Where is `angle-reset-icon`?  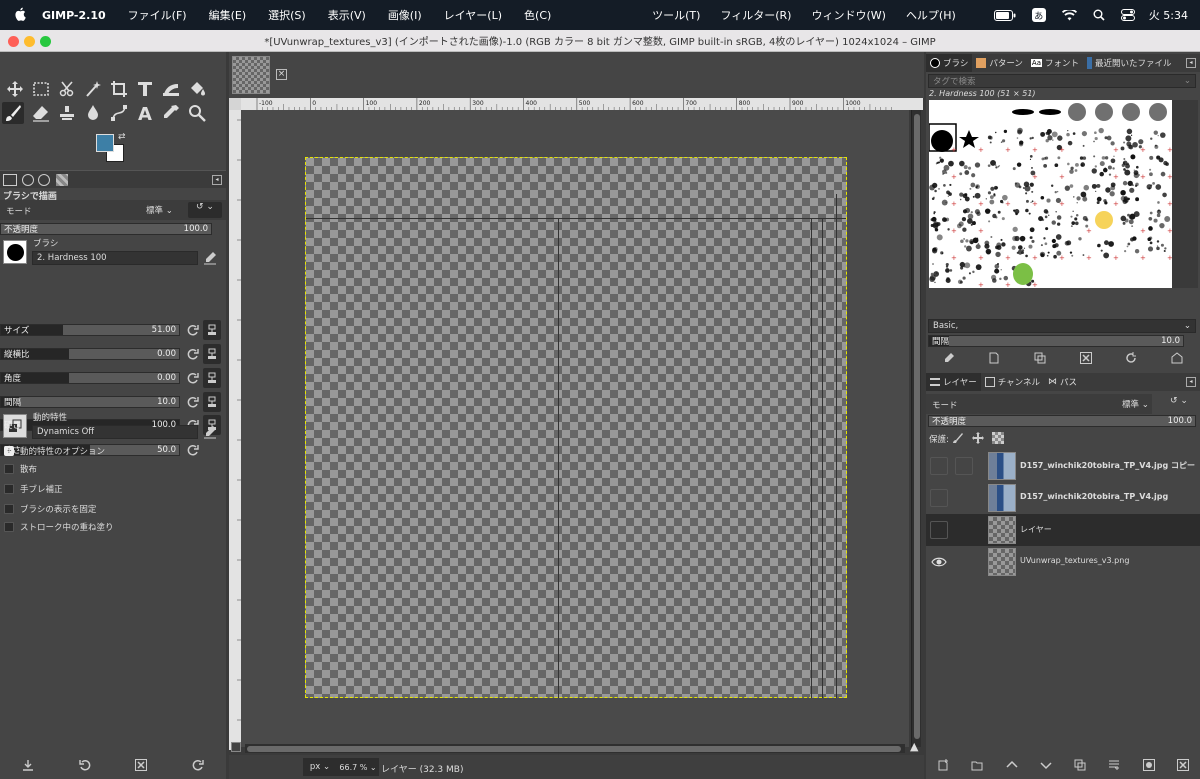
angle-reset-icon is located at coordinates (193, 378).